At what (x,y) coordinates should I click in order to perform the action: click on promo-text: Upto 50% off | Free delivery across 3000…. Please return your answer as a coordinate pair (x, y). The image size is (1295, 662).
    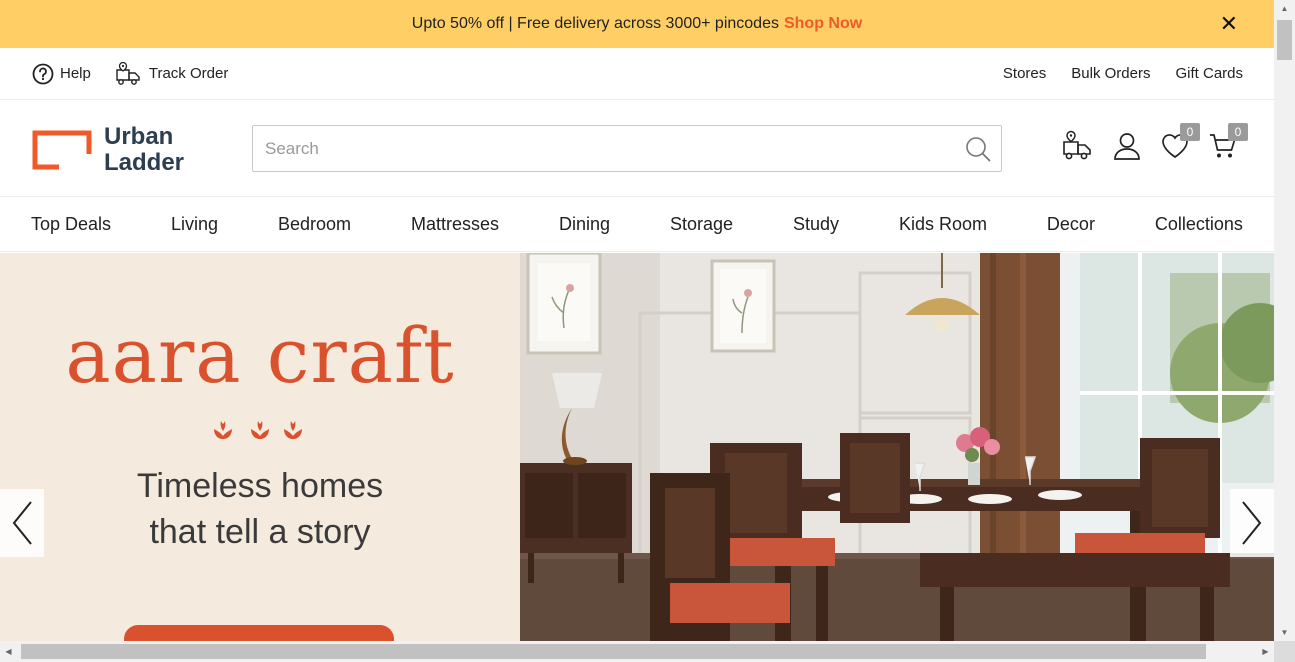
    Looking at the image, I should click on (595, 23).